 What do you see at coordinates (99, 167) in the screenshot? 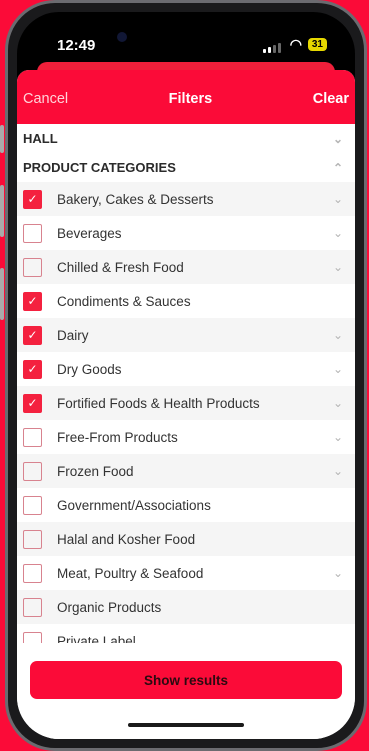
I see `section-categories-label: PRODUCT CATEGORIES` at bounding box center [99, 167].